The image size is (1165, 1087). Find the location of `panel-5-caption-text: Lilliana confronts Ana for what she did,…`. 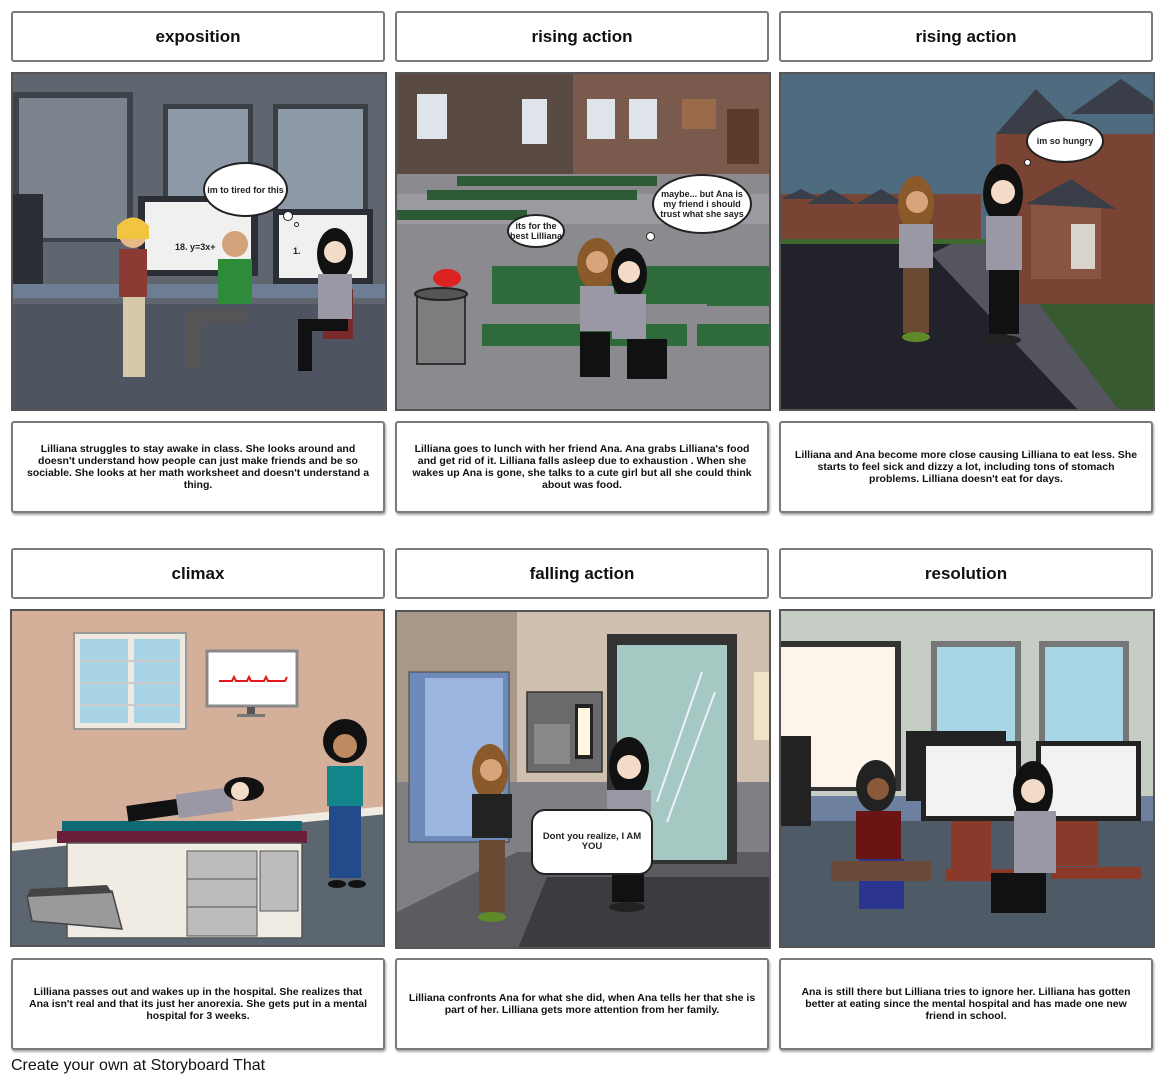

panel-5-caption-text: Lilliana confronts Ana for what she did,… is located at coordinates (582, 1004).